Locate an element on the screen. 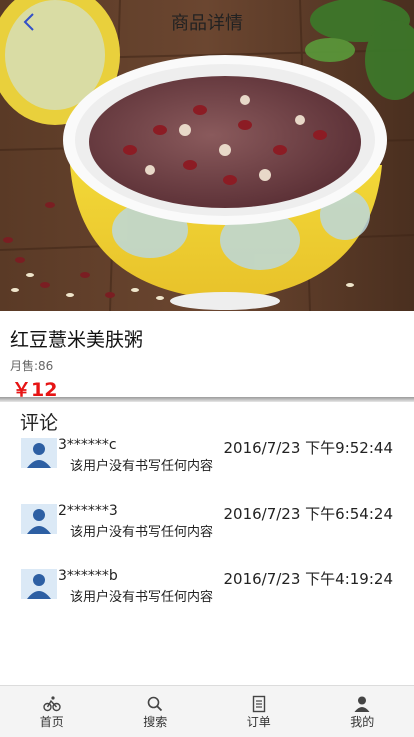 This screenshot has width=414, height=737. tab-search: 搜索 is located at coordinates (156, 711).